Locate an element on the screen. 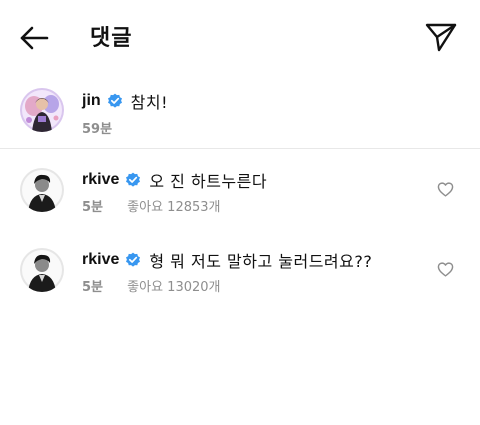  caption-text: 참치! is located at coordinates (149, 102).